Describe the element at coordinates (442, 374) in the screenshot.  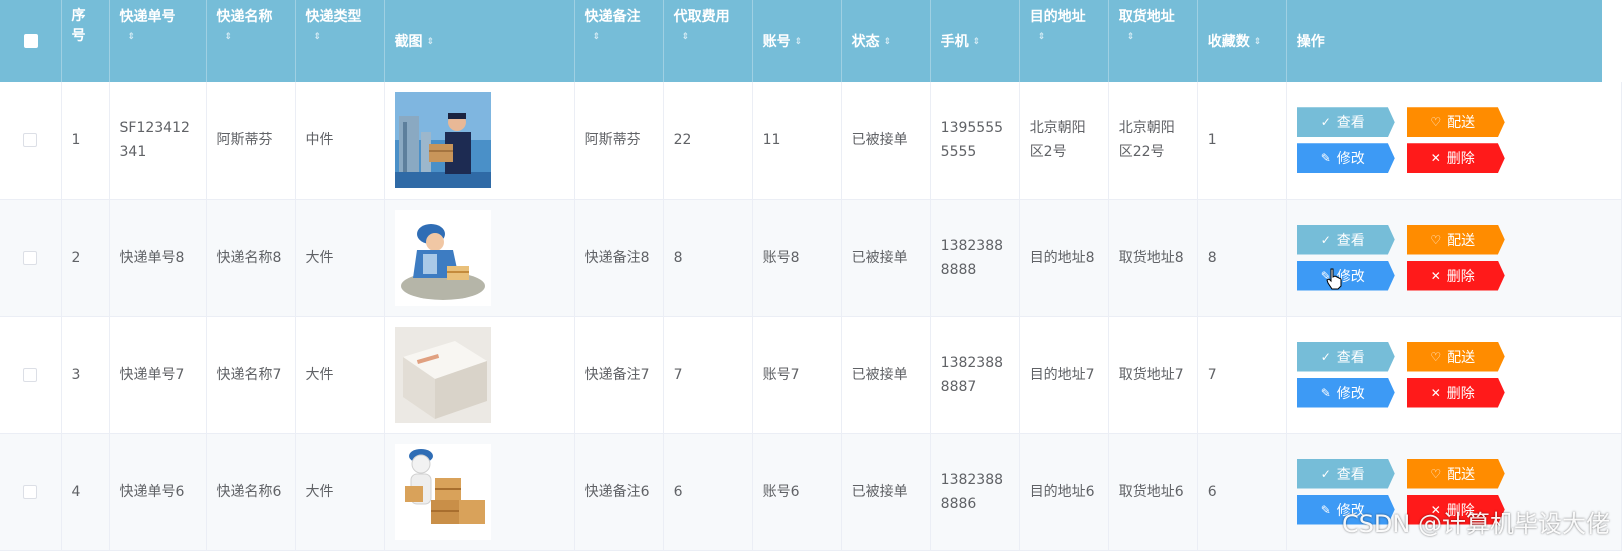
I see `parcel-photo-image` at that location.